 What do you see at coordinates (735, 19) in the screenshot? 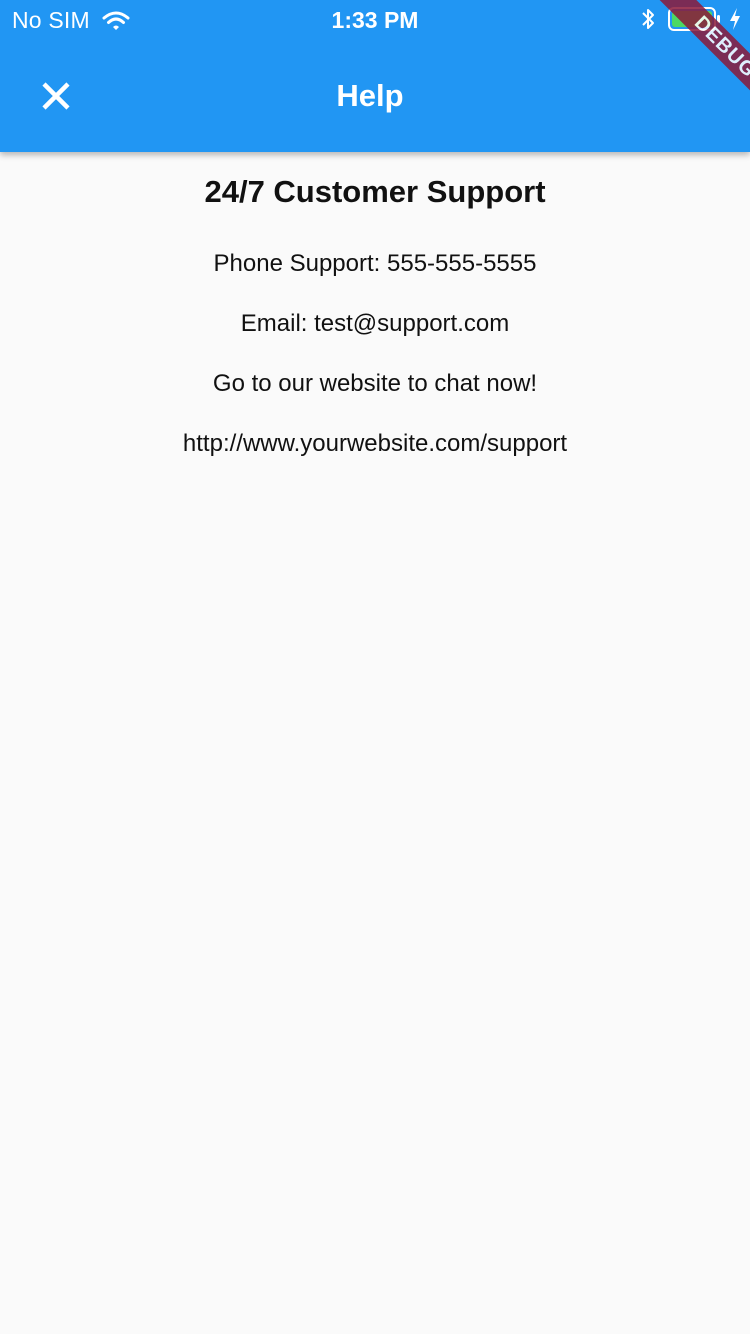
I see `charging-icon` at bounding box center [735, 19].